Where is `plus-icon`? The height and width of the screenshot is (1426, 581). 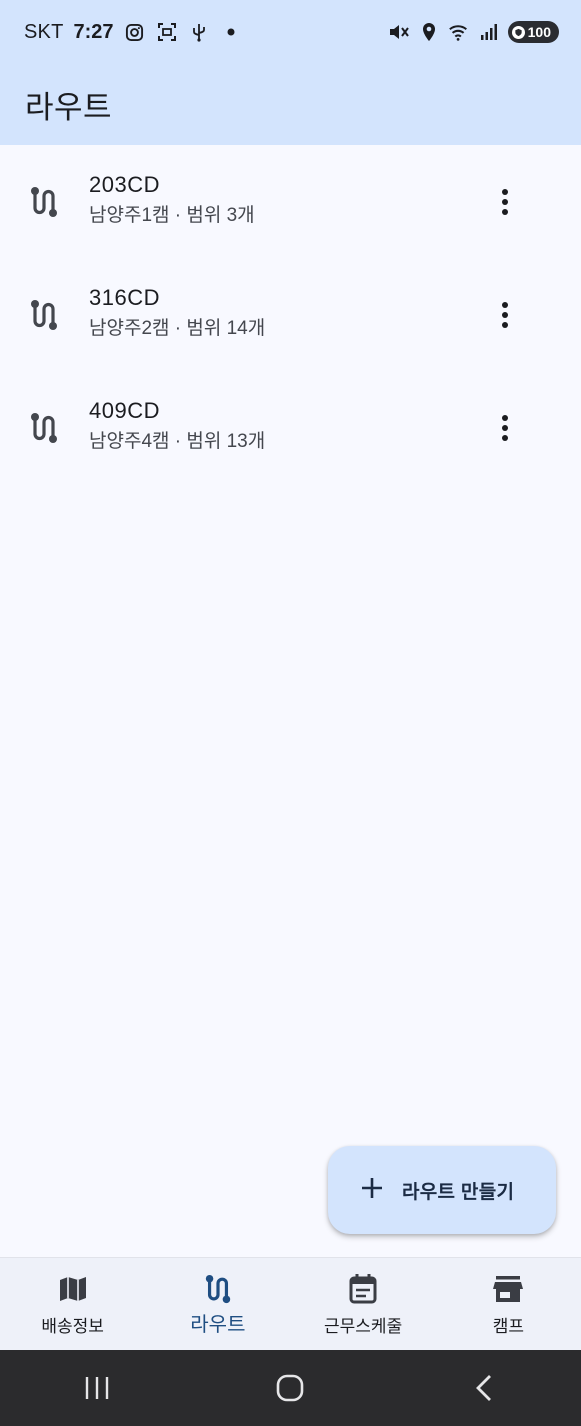 plus-icon is located at coordinates (372, 1190).